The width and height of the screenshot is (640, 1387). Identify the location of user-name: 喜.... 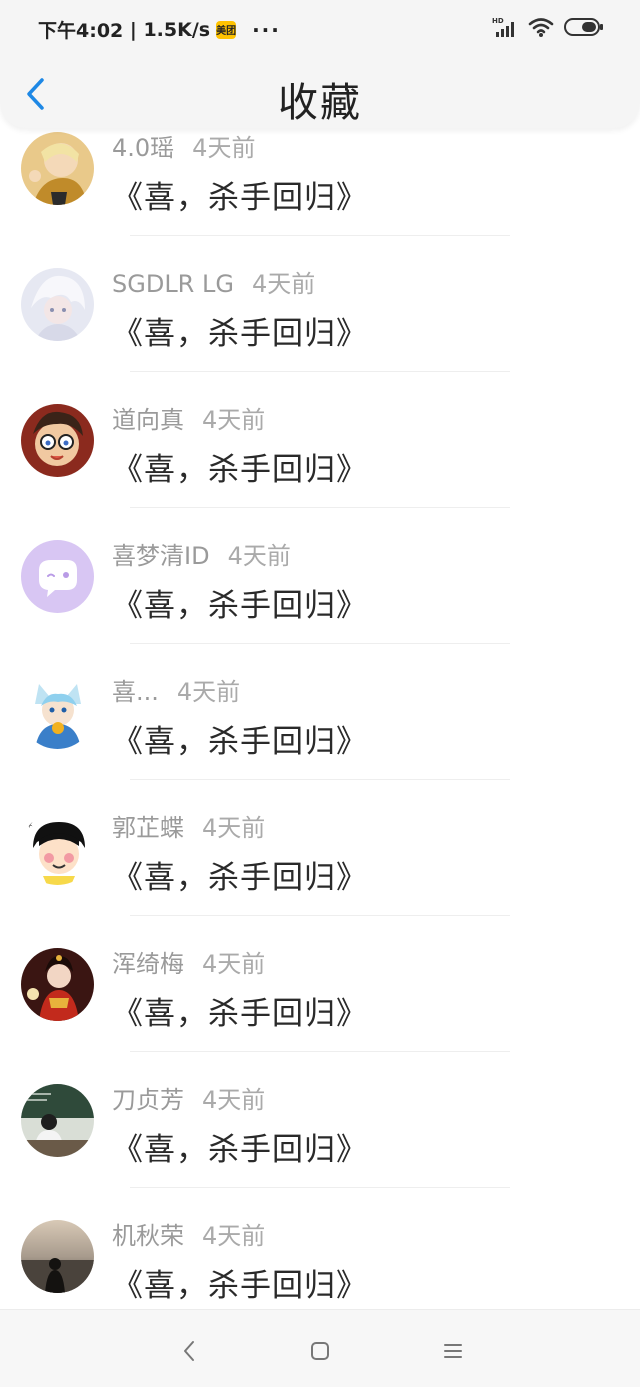
(135, 689).